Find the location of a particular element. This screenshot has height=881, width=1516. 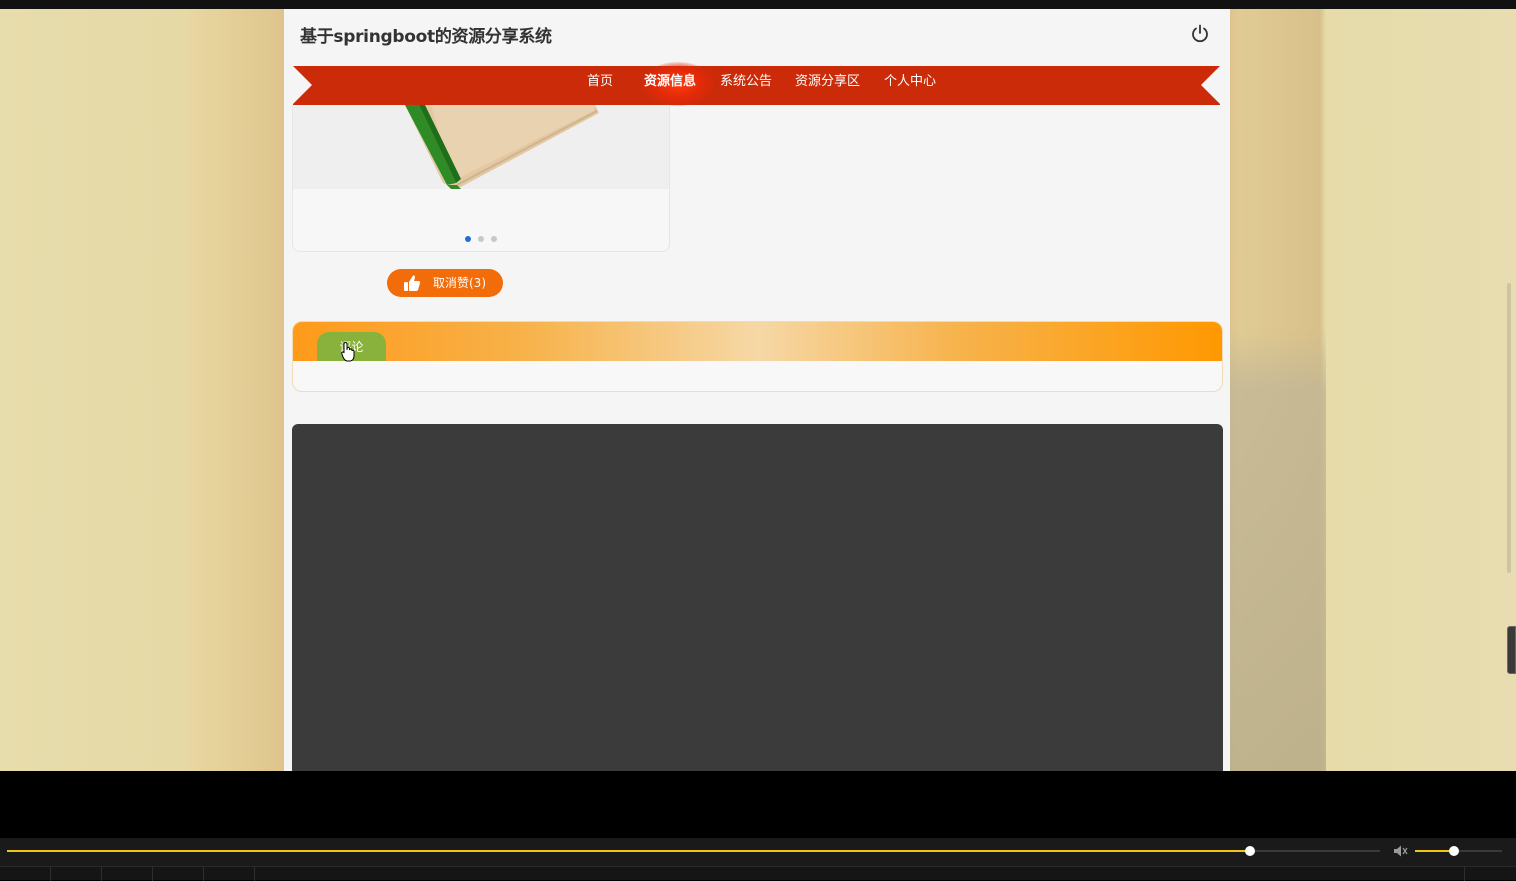

unlike-label: 取消赞(3) is located at coordinates (459, 283).